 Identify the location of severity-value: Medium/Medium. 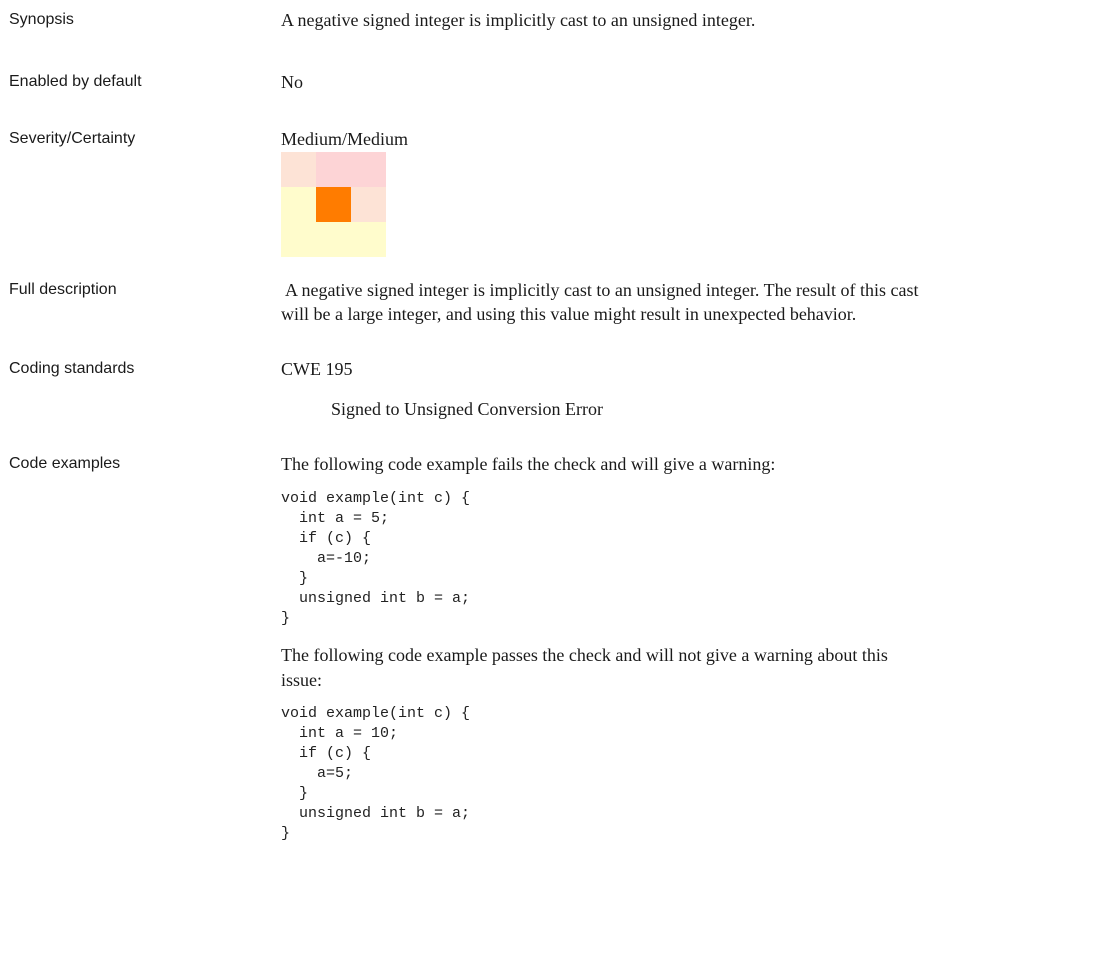
(344, 139).